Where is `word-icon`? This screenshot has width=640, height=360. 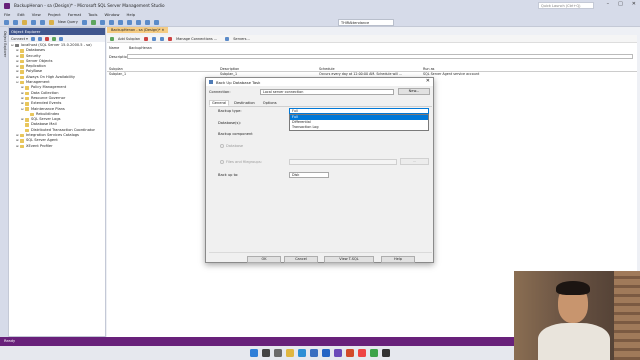 word-icon is located at coordinates (326, 353).